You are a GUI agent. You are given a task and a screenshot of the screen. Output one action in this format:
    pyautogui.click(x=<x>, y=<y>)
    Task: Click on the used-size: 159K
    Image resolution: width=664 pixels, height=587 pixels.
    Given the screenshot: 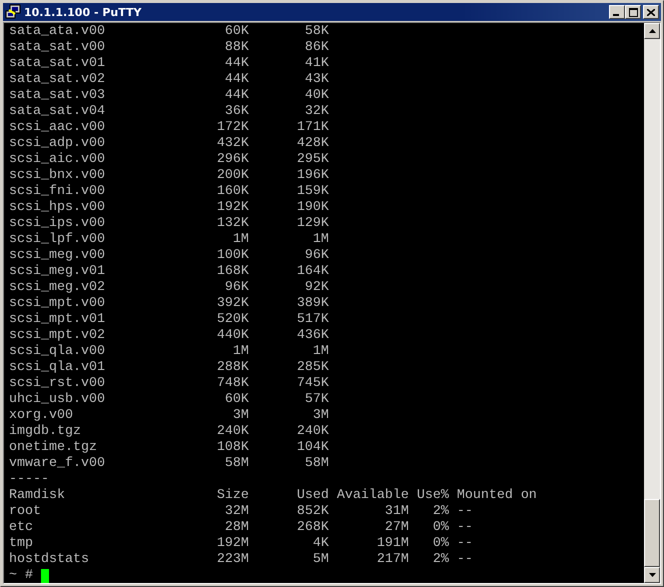 What is the action you would take?
    pyautogui.click(x=312, y=192)
    